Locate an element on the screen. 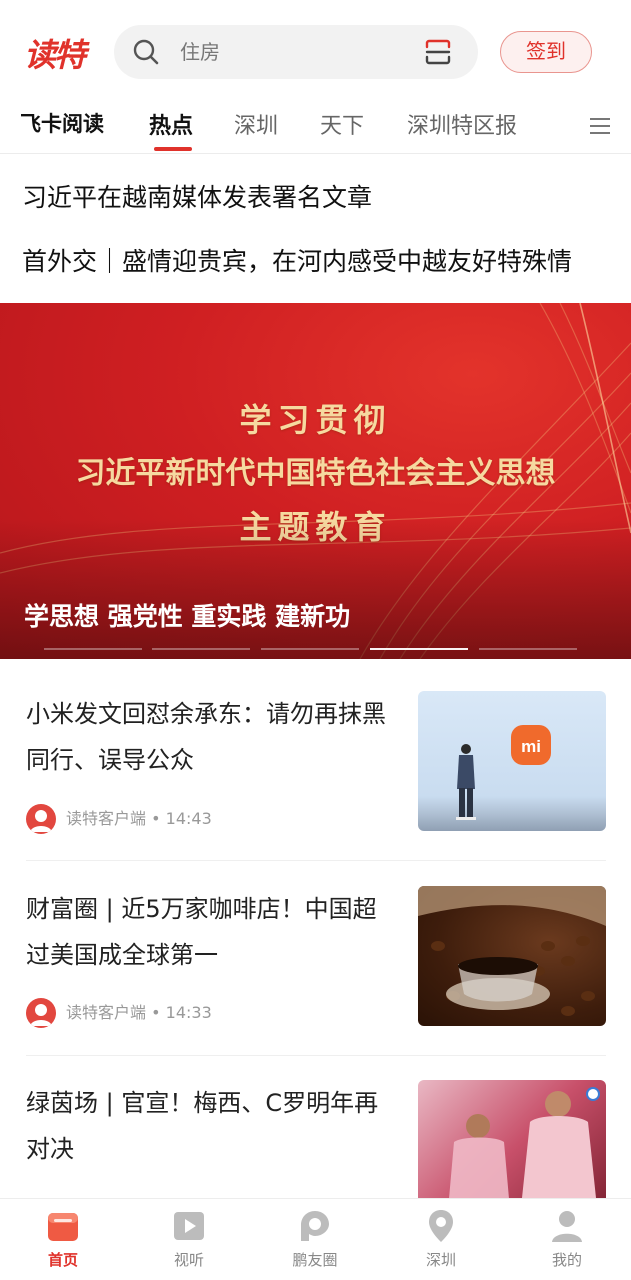  app-header: 读特 签到 is located at coordinates (315, 50).